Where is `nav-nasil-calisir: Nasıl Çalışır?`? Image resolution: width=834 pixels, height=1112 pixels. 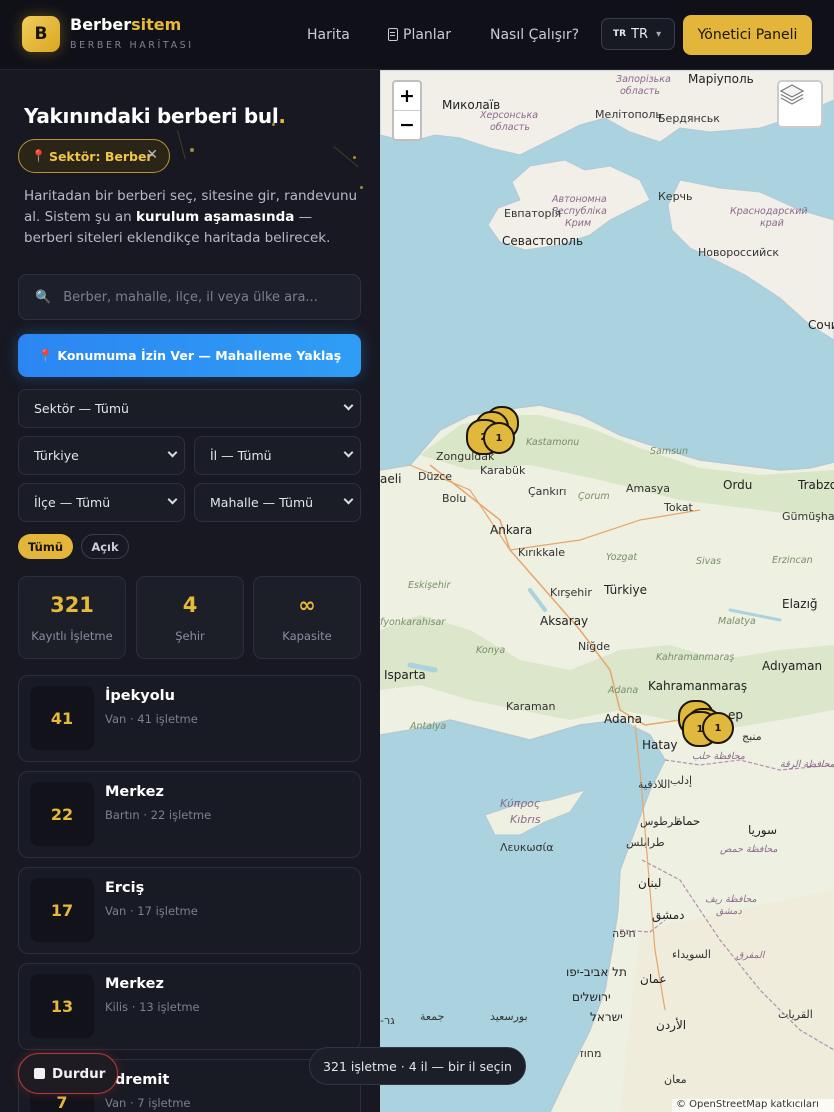 nav-nasil-calisir: Nasıl Çalışır? is located at coordinates (534, 35).